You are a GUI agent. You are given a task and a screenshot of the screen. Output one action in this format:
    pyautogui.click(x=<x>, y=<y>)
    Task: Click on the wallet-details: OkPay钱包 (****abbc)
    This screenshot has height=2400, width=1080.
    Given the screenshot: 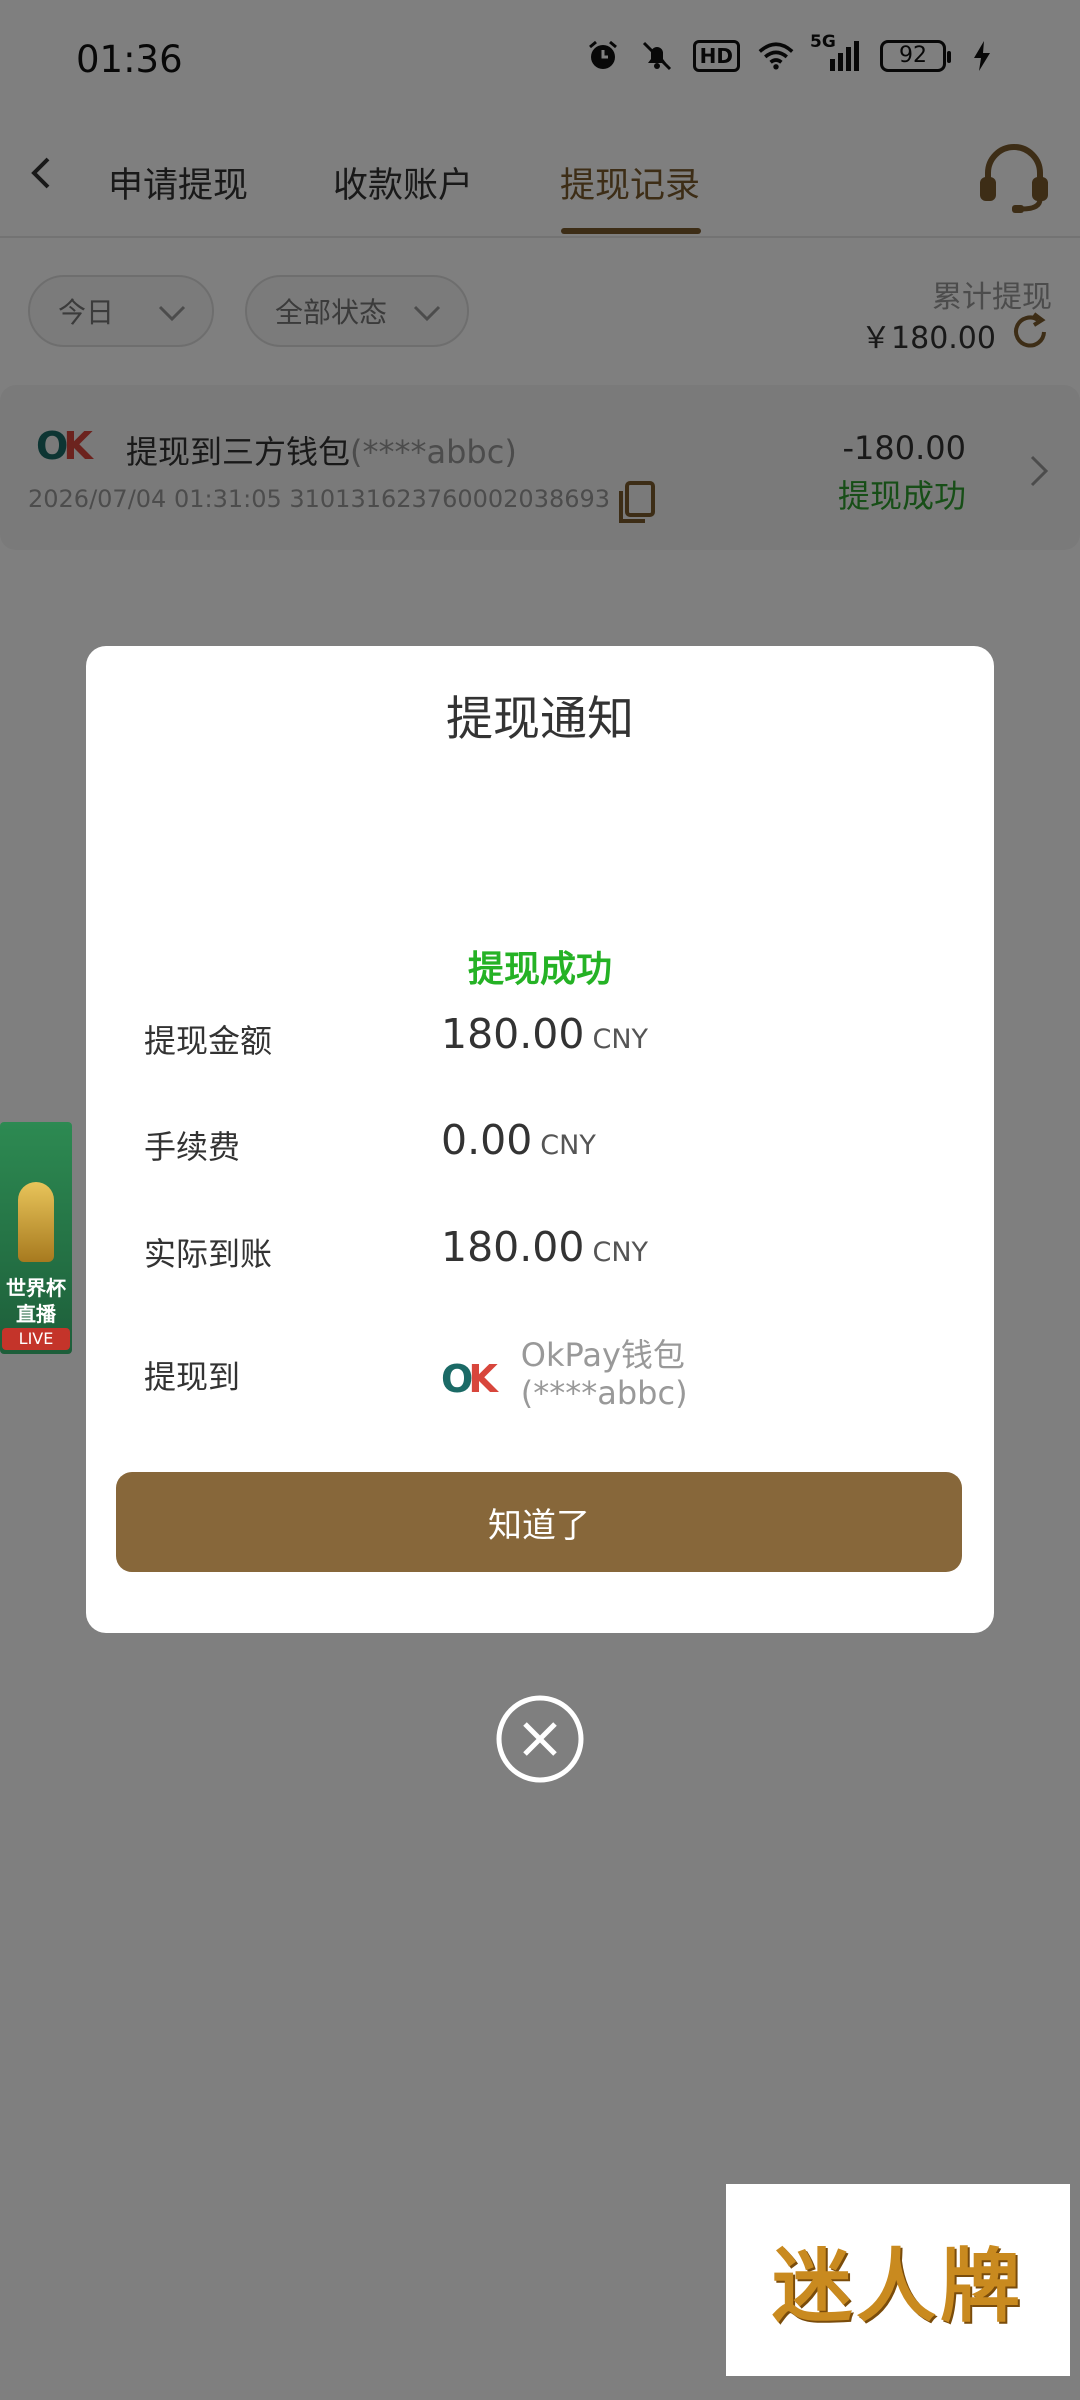 What is the action you would take?
    pyautogui.click(x=604, y=1374)
    